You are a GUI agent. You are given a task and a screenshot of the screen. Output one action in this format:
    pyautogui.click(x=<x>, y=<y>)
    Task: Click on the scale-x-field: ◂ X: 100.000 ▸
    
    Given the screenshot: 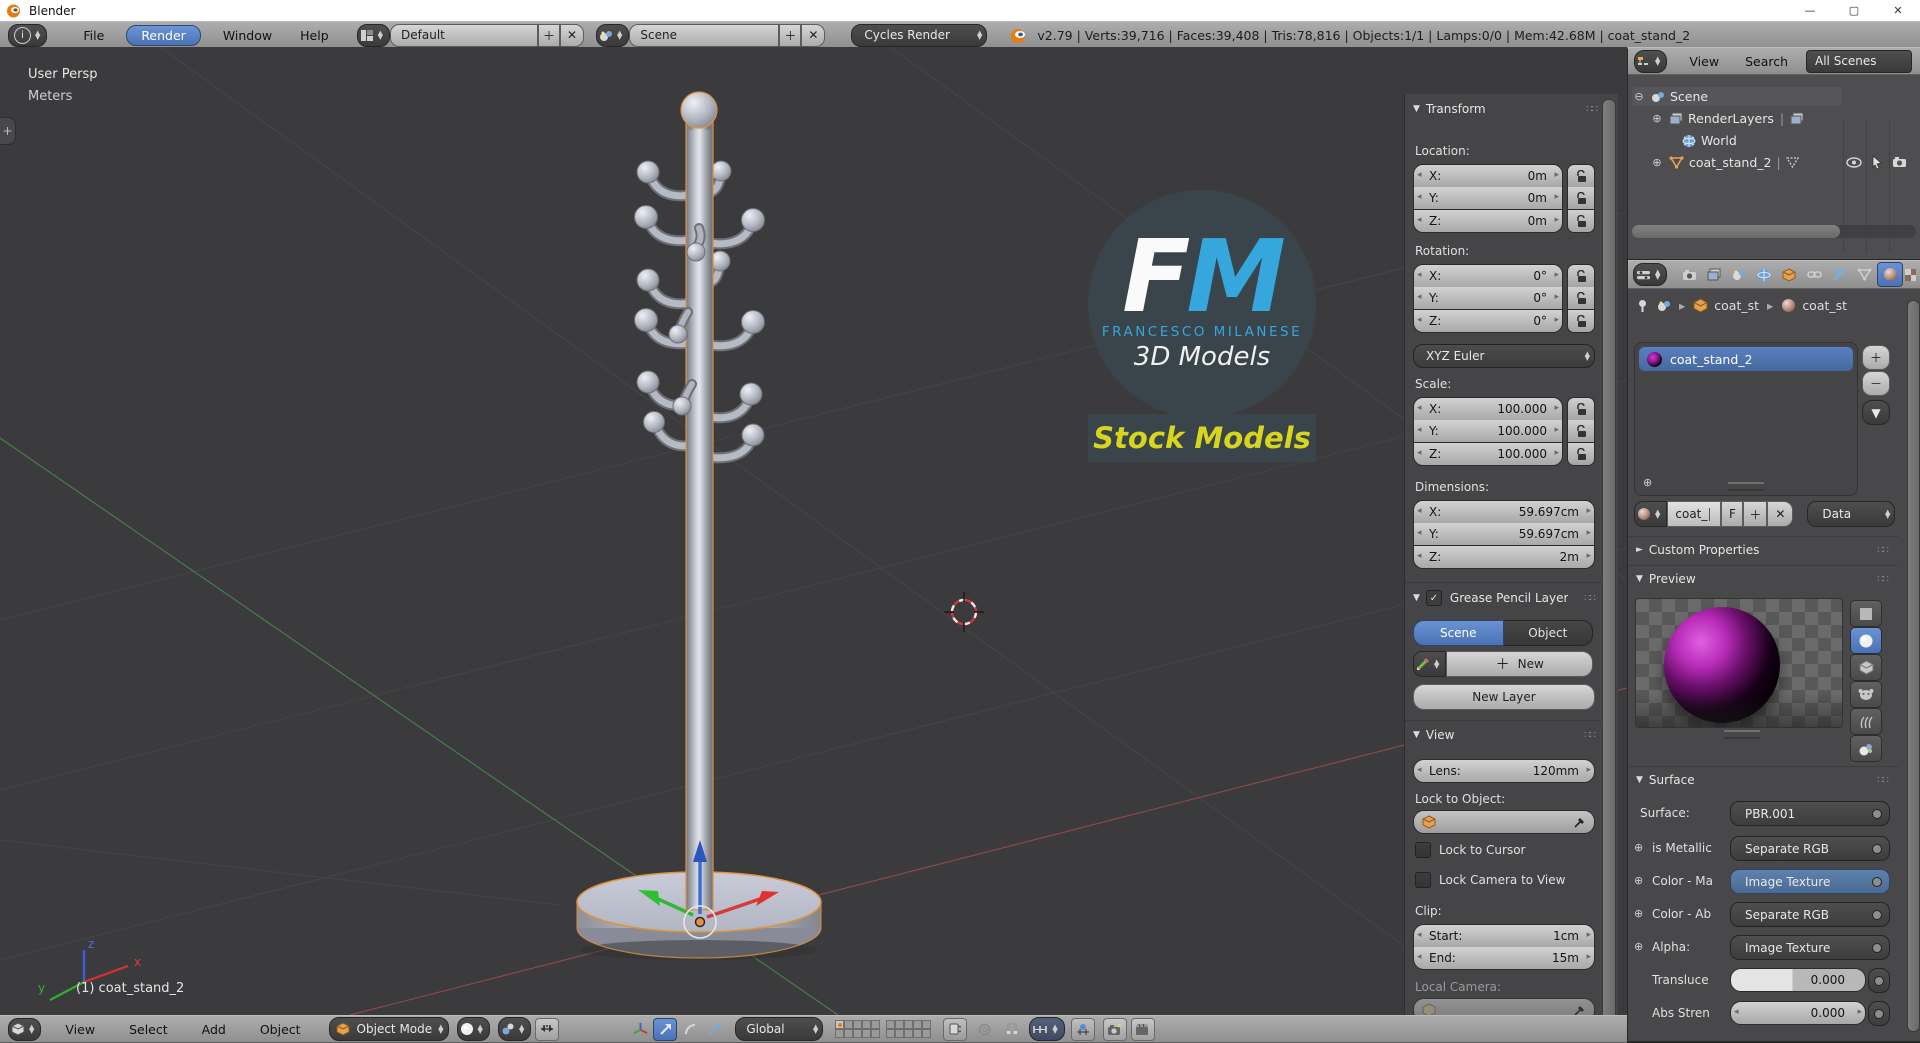 What is the action you would take?
    pyautogui.click(x=1488, y=409)
    